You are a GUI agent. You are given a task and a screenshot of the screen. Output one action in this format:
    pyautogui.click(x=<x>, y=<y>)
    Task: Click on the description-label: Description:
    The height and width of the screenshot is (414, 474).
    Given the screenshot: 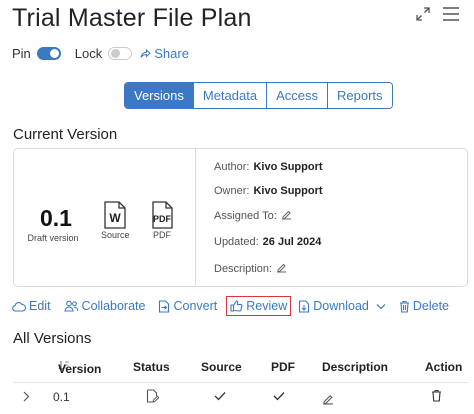 What is the action you would take?
    pyautogui.click(x=243, y=269)
    